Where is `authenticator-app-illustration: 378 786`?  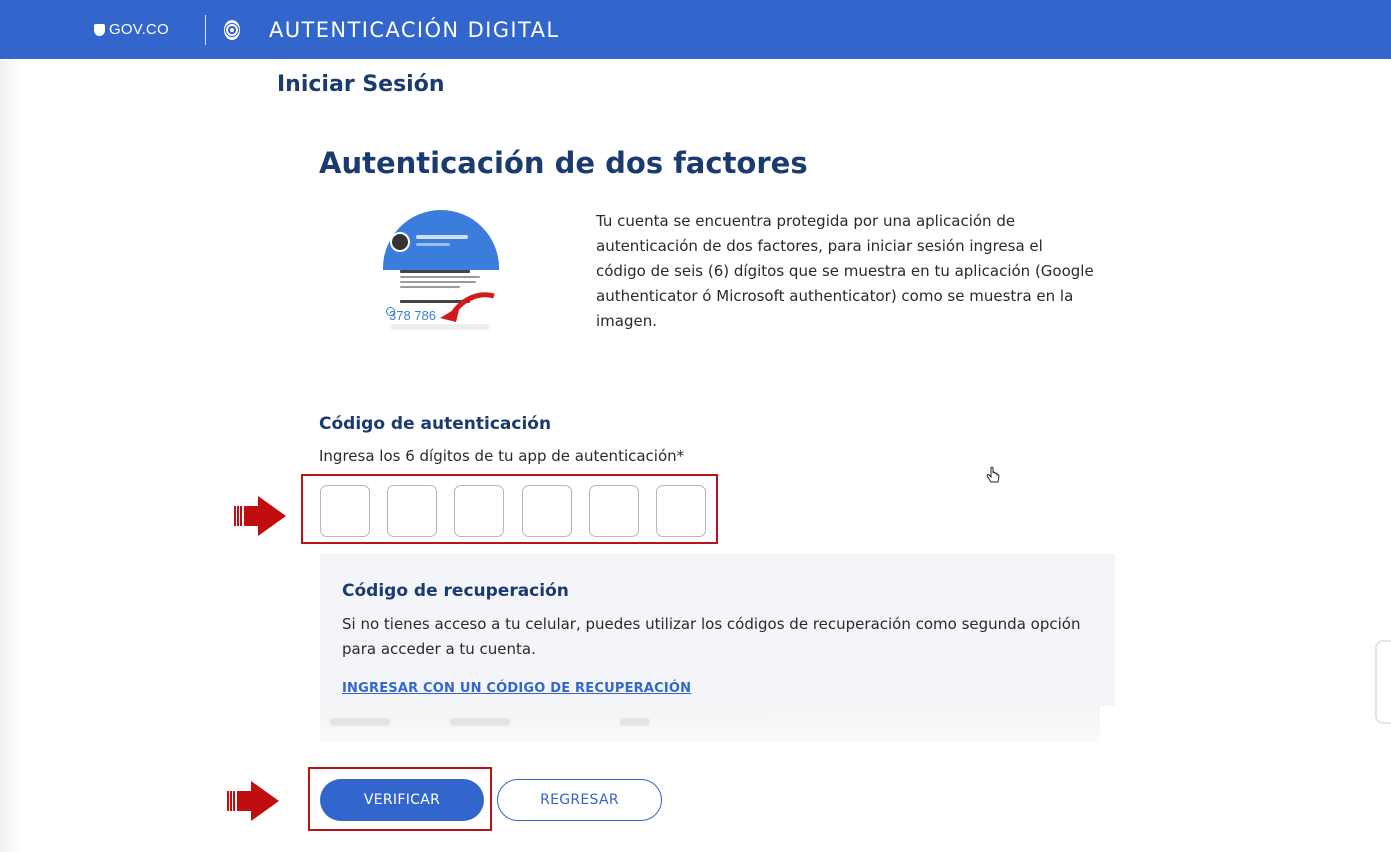
authenticator-app-illustration: 378 786 is located at coordinates (442, 271).